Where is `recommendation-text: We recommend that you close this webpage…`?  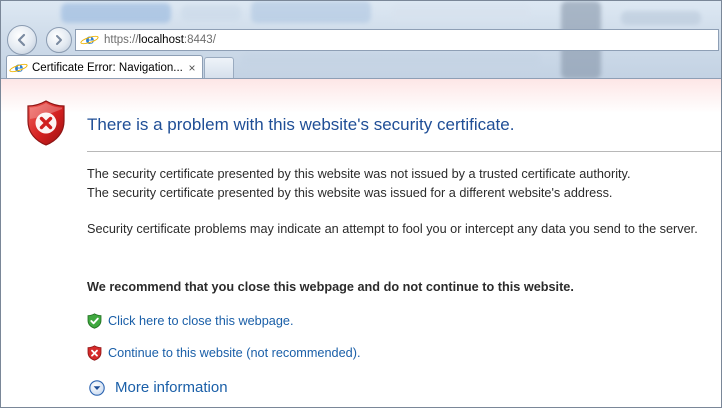 recommendation-text: We recommend that you close this webpage… is located at coordinates (330, 287).